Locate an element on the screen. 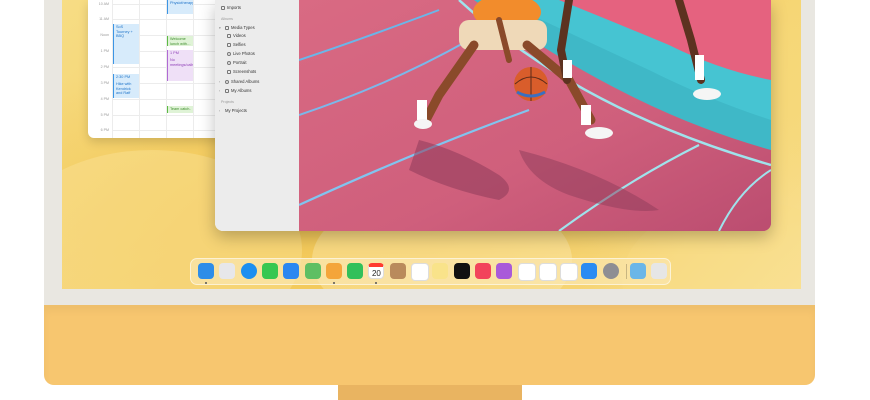 Image resolution: width=870 pixels, height=400 pixels. calendar-event: Physiotherapy is located at coordinates (180, 7).